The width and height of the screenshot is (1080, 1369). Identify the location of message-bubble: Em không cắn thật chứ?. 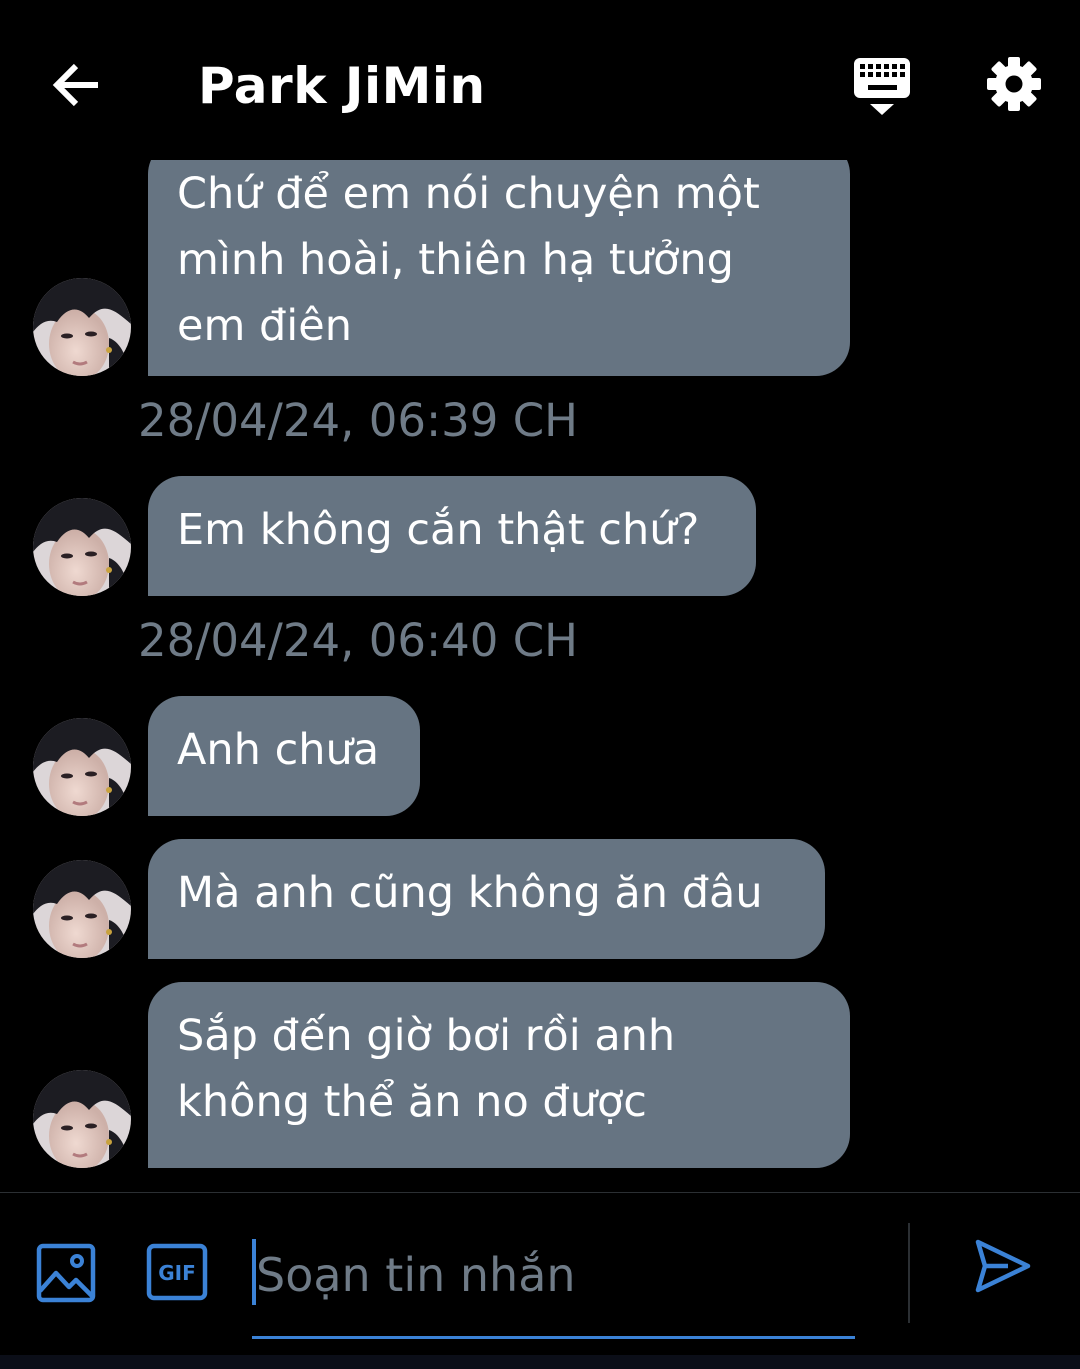
(452, 536).